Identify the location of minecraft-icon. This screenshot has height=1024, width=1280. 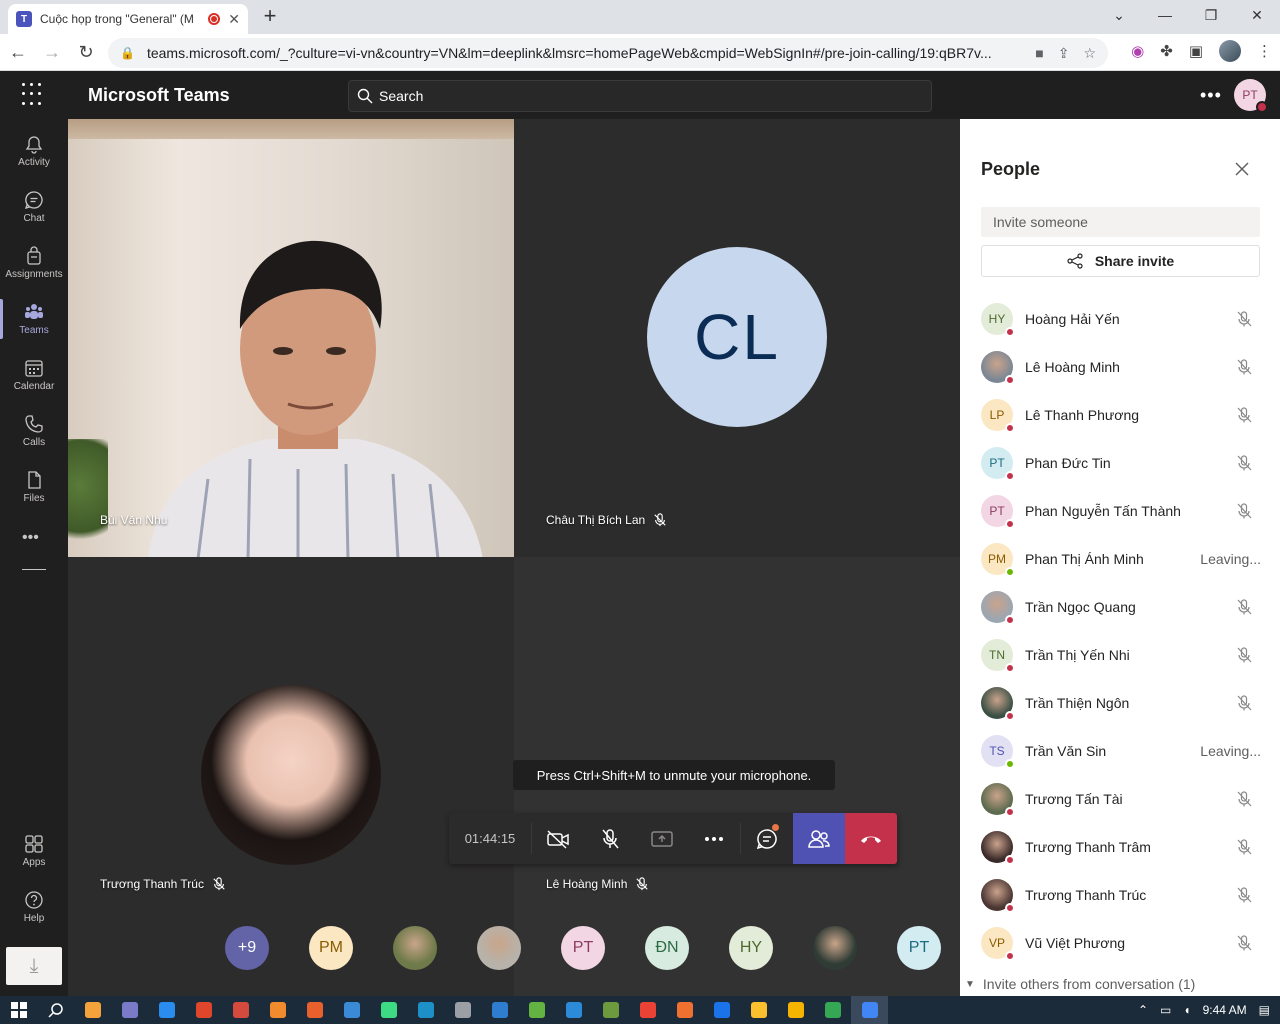
(610, 1010).